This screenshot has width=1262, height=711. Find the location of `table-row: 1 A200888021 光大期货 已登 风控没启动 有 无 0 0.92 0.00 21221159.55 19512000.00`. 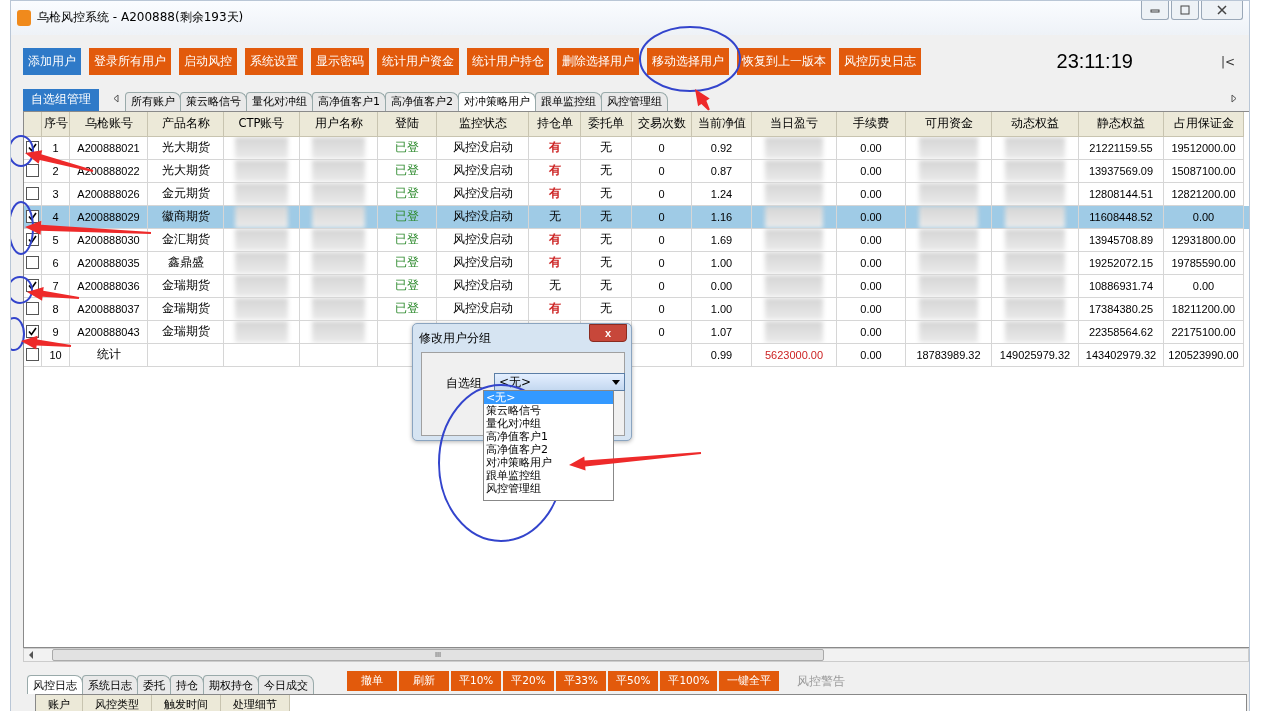

table-row: 1 A200888021 光大期货 已登 风控没启动 有 无 0 0.92 0.00 21221159.55 19512000.00 is located at coordinates (636, 148).